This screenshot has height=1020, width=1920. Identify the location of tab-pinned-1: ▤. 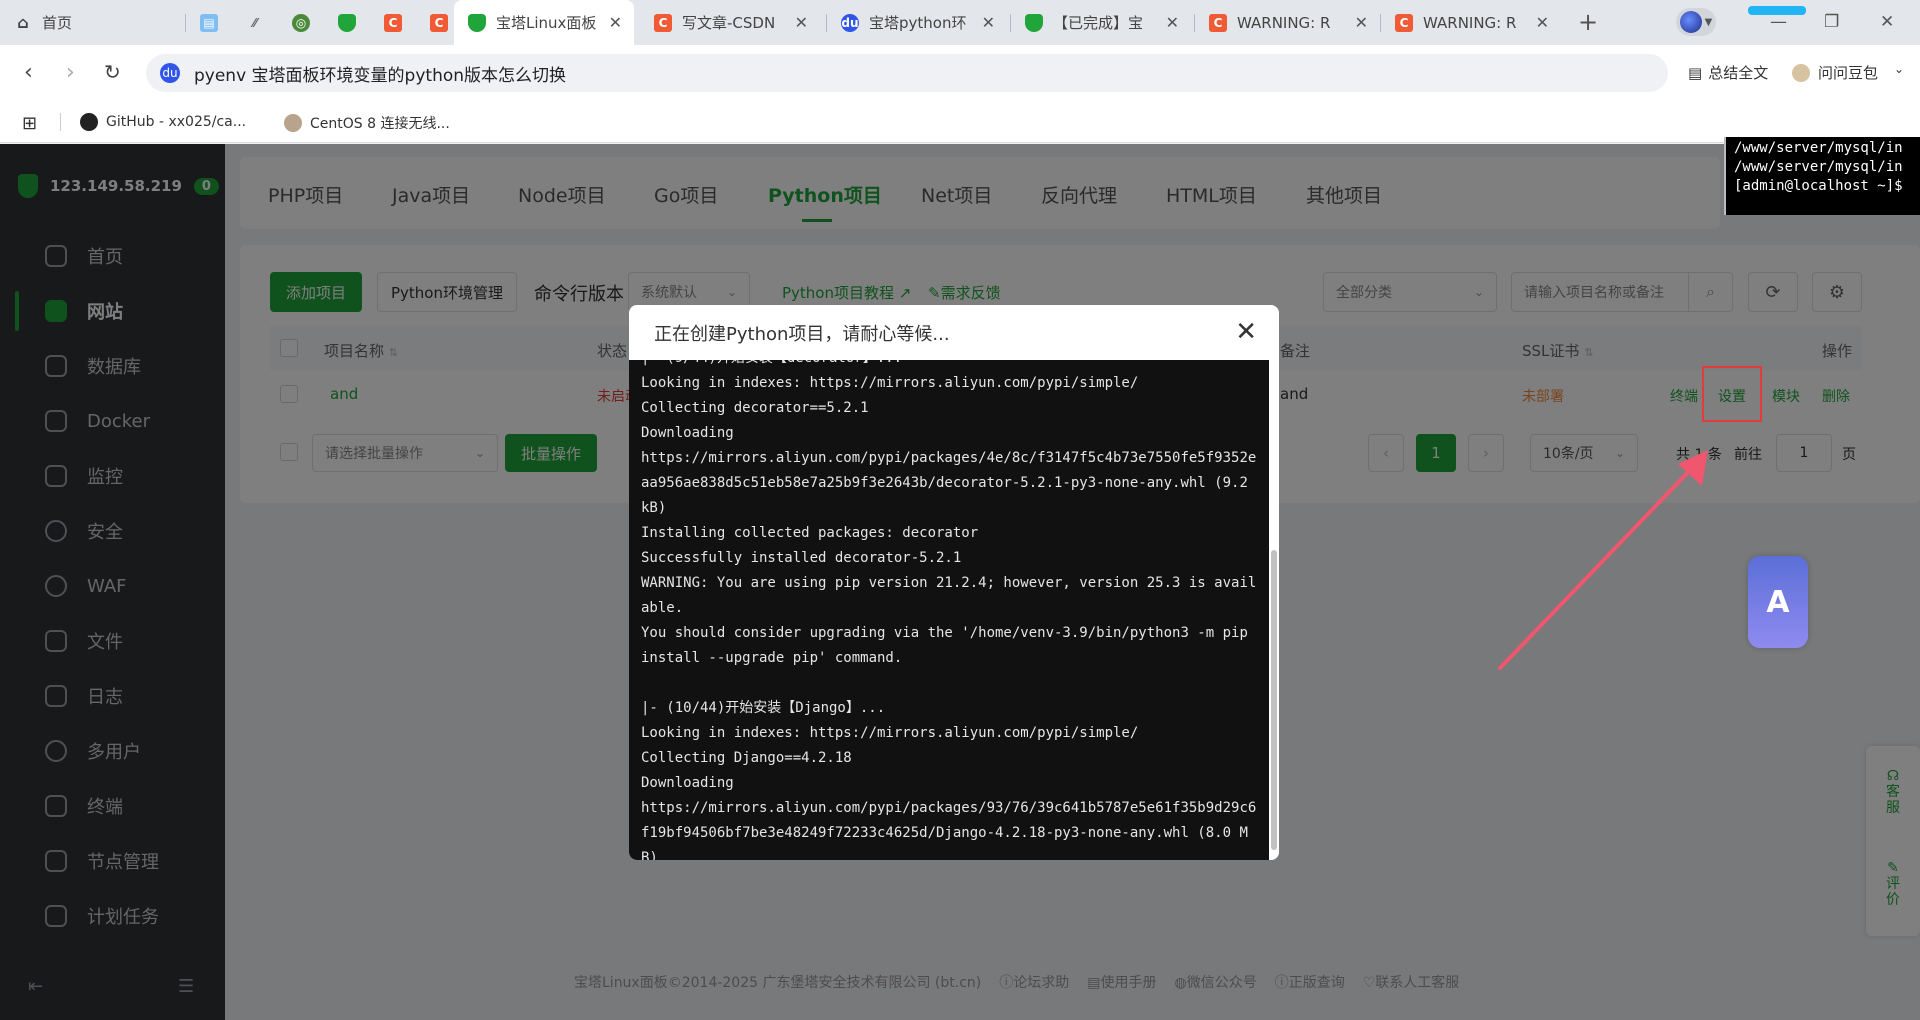
(209, 22).